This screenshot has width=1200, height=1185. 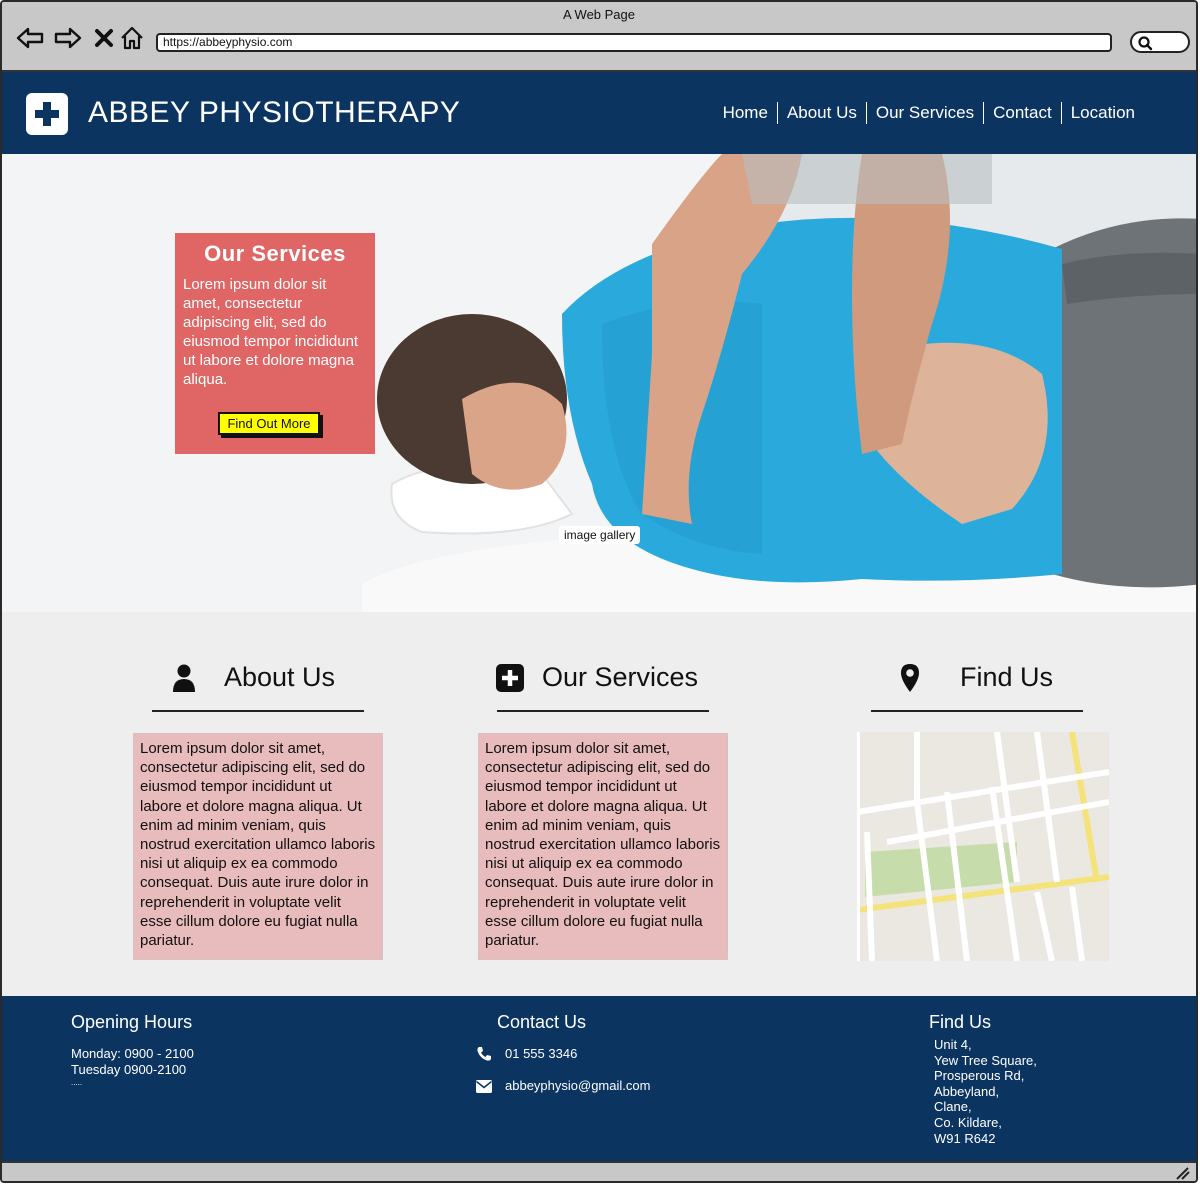 I want to click on nav-our-services: Our Services, so click(x=925, y=113).